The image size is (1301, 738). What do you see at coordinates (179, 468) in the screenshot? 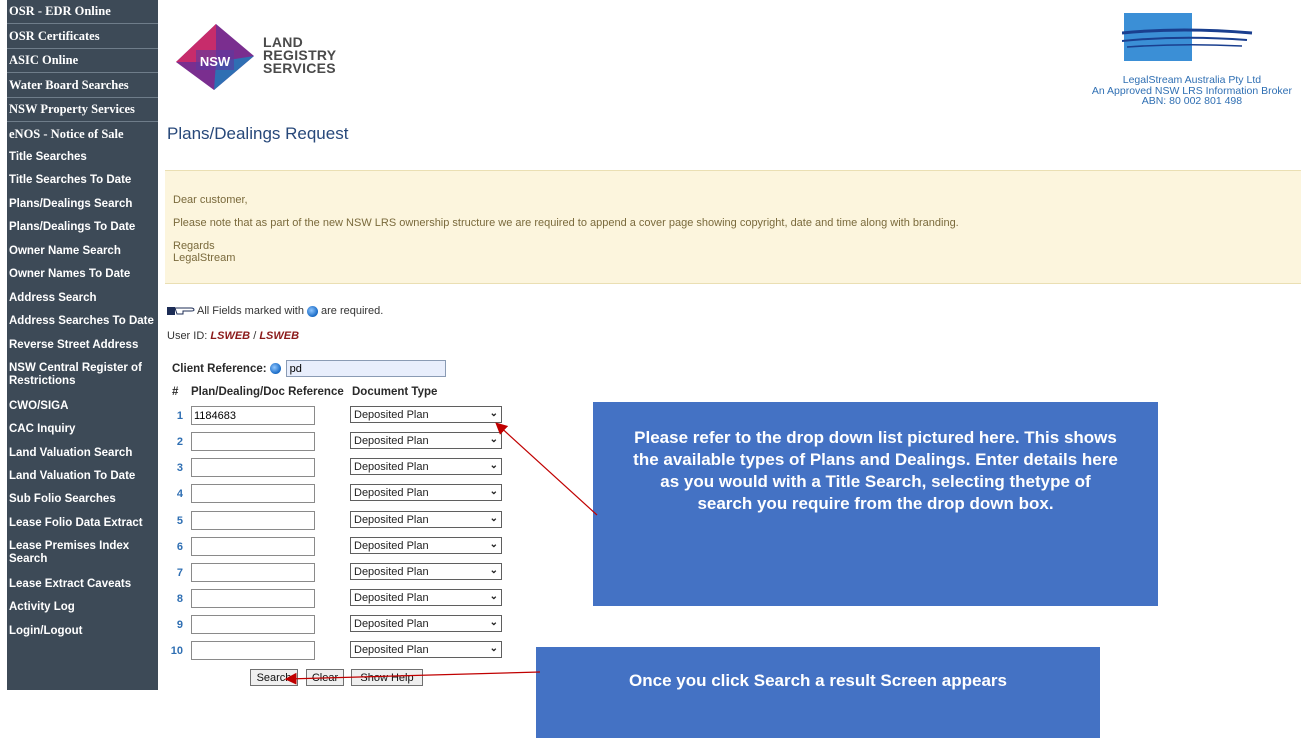
I see `row-number: 3` at bounding box center [179, 468].